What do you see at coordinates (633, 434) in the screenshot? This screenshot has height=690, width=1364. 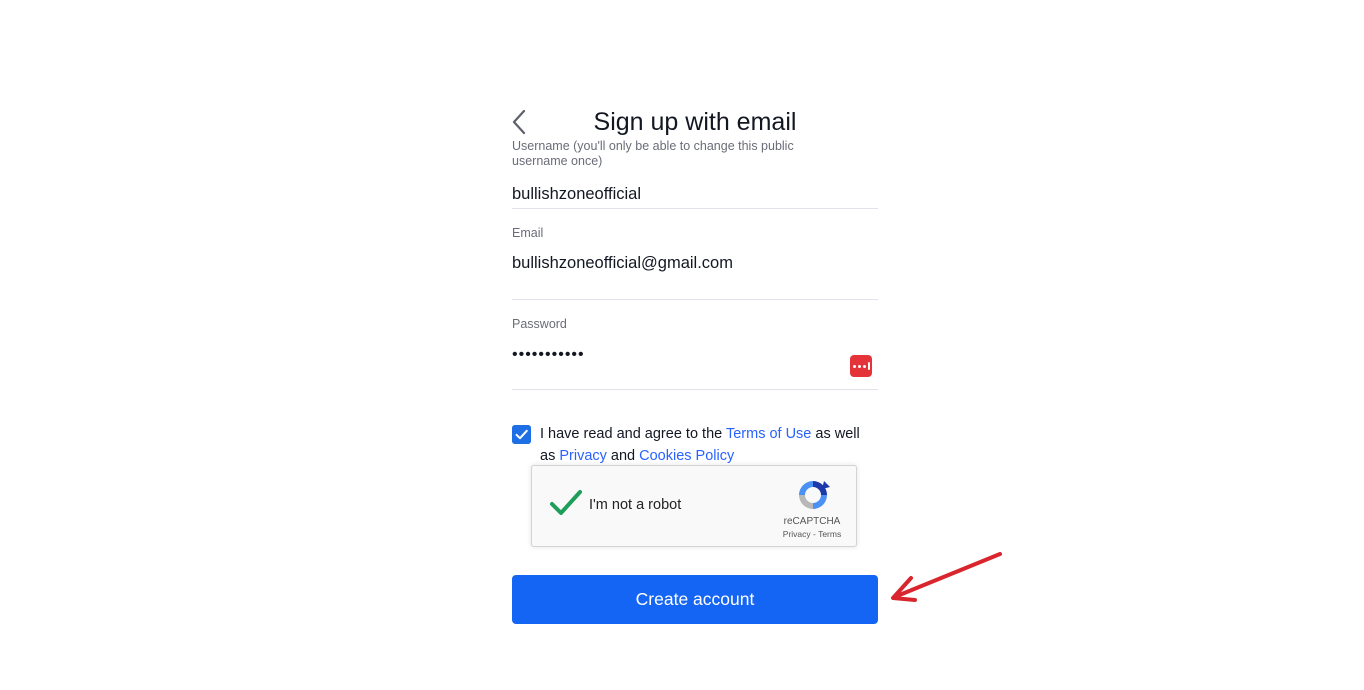 I see `agreement-text-before: I have read and agree to the` at bounding box center [633, 434].